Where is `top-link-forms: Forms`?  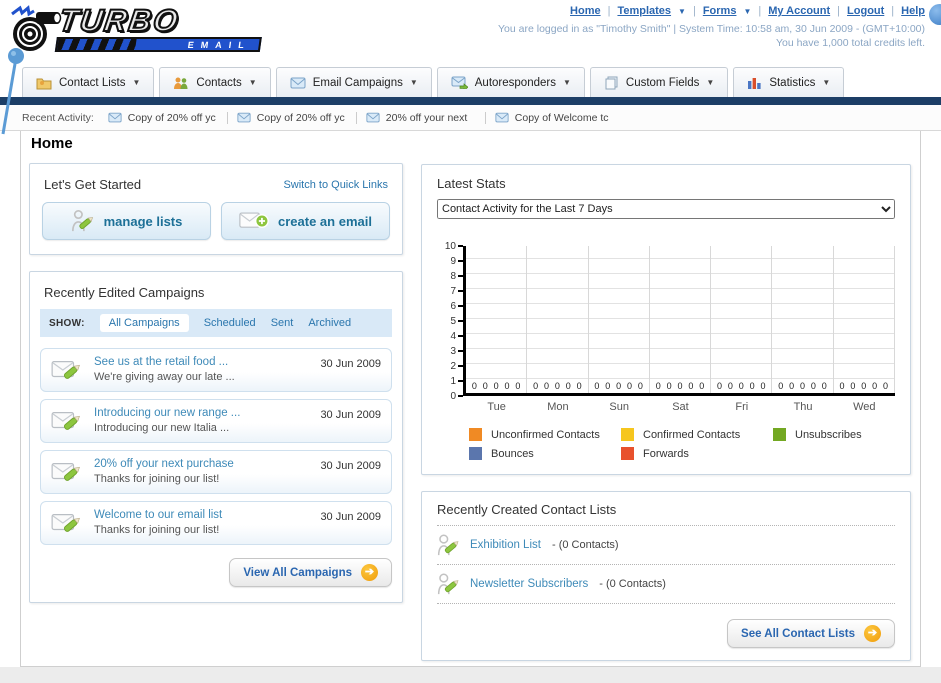 top-link-forms: Forms is located at coordinates (720, 11).